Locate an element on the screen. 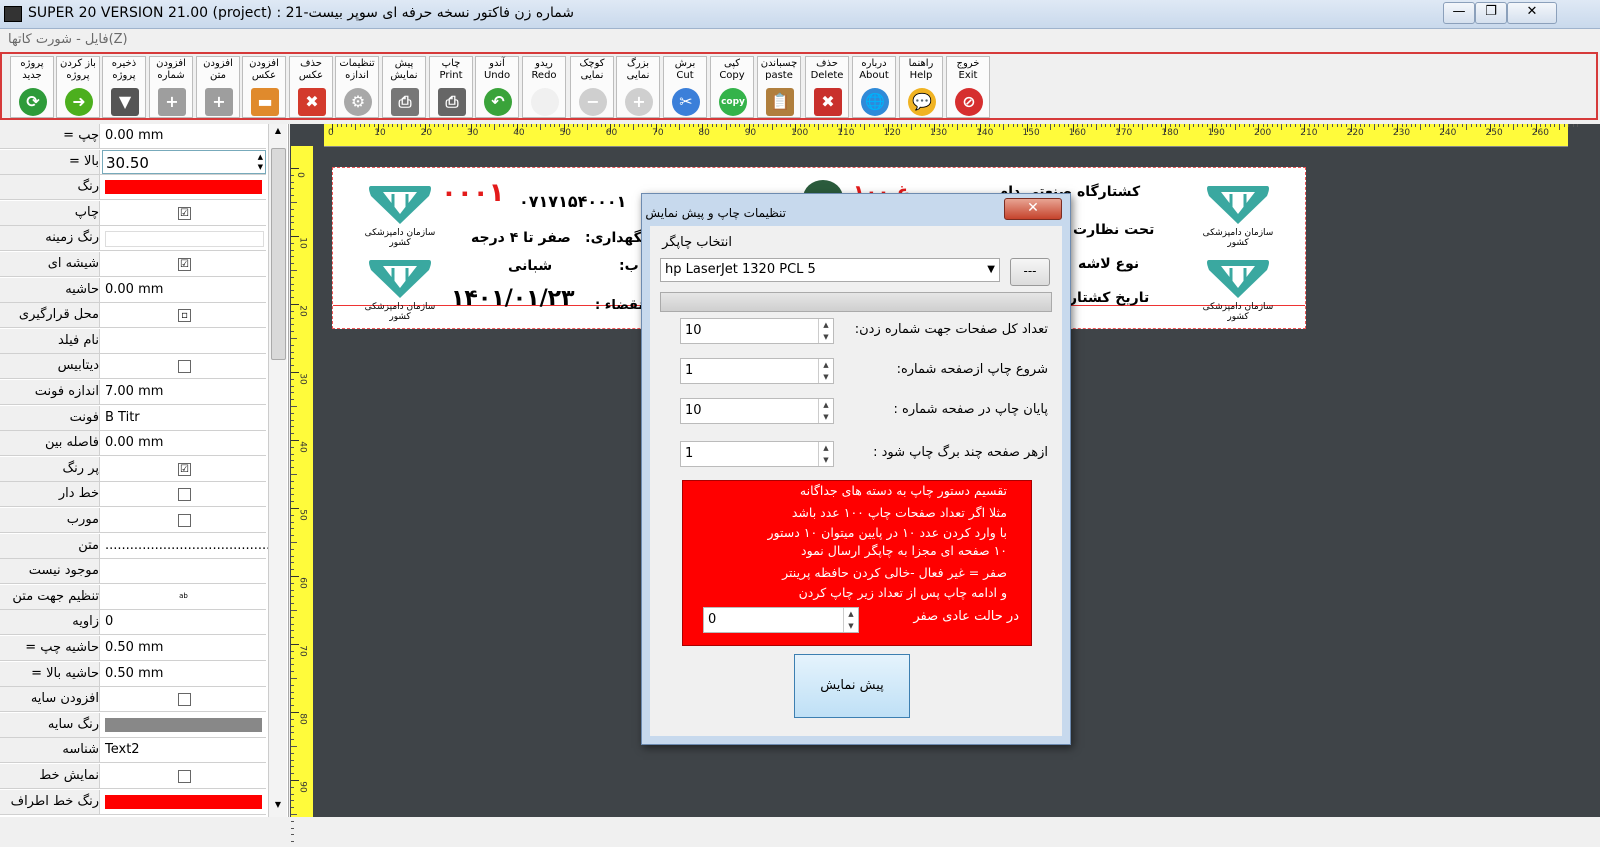 The image size is (1600, 847). property-row: افزودن سایه is located at coordinates (133, 700).